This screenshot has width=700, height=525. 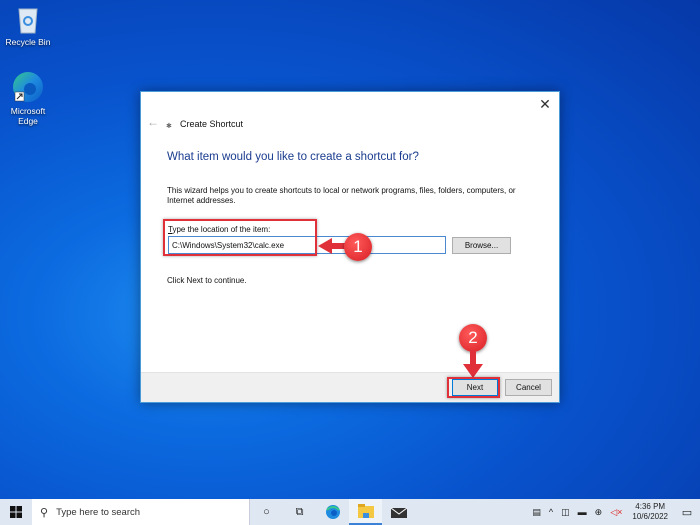 What do you see at coordinates (44, 512) in the screenshot?
I see `search-icon: ⚲` at bounding box center [44, 512].